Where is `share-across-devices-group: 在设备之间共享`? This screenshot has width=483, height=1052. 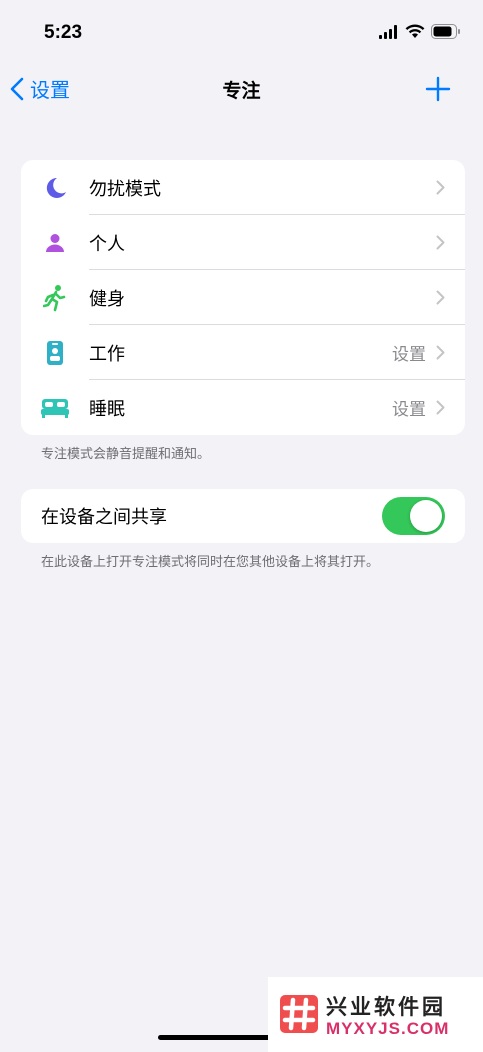
share-across-devices-group: 在设备之间共享 is located at coordinates (243, 516).